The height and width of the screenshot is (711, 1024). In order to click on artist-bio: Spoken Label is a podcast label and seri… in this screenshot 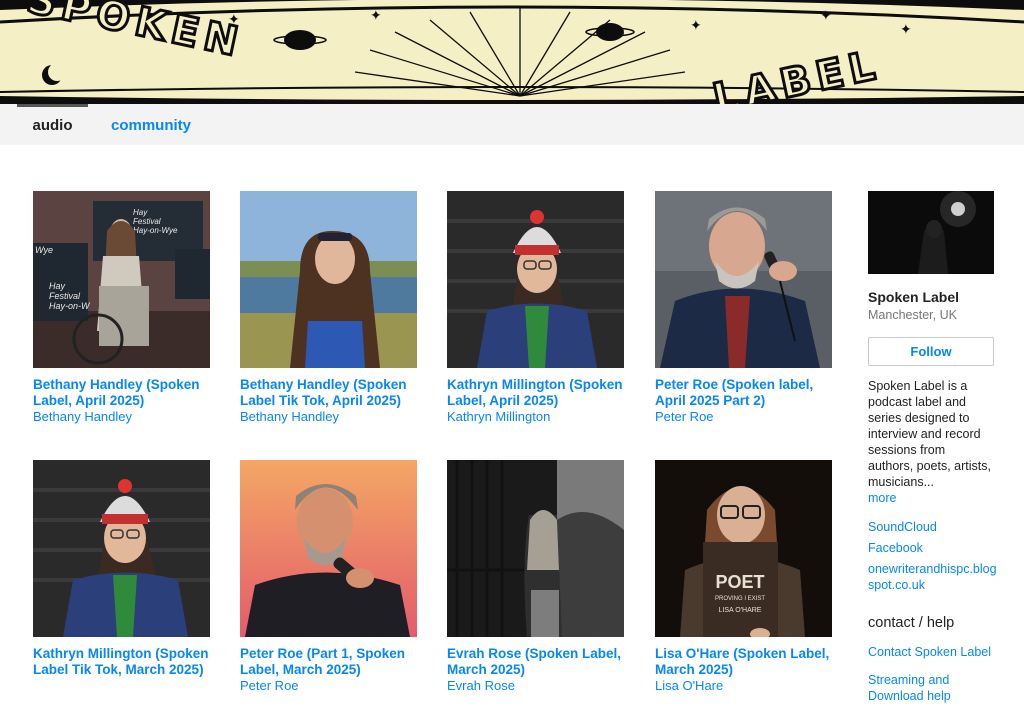, I will do `click(929, 434)`.